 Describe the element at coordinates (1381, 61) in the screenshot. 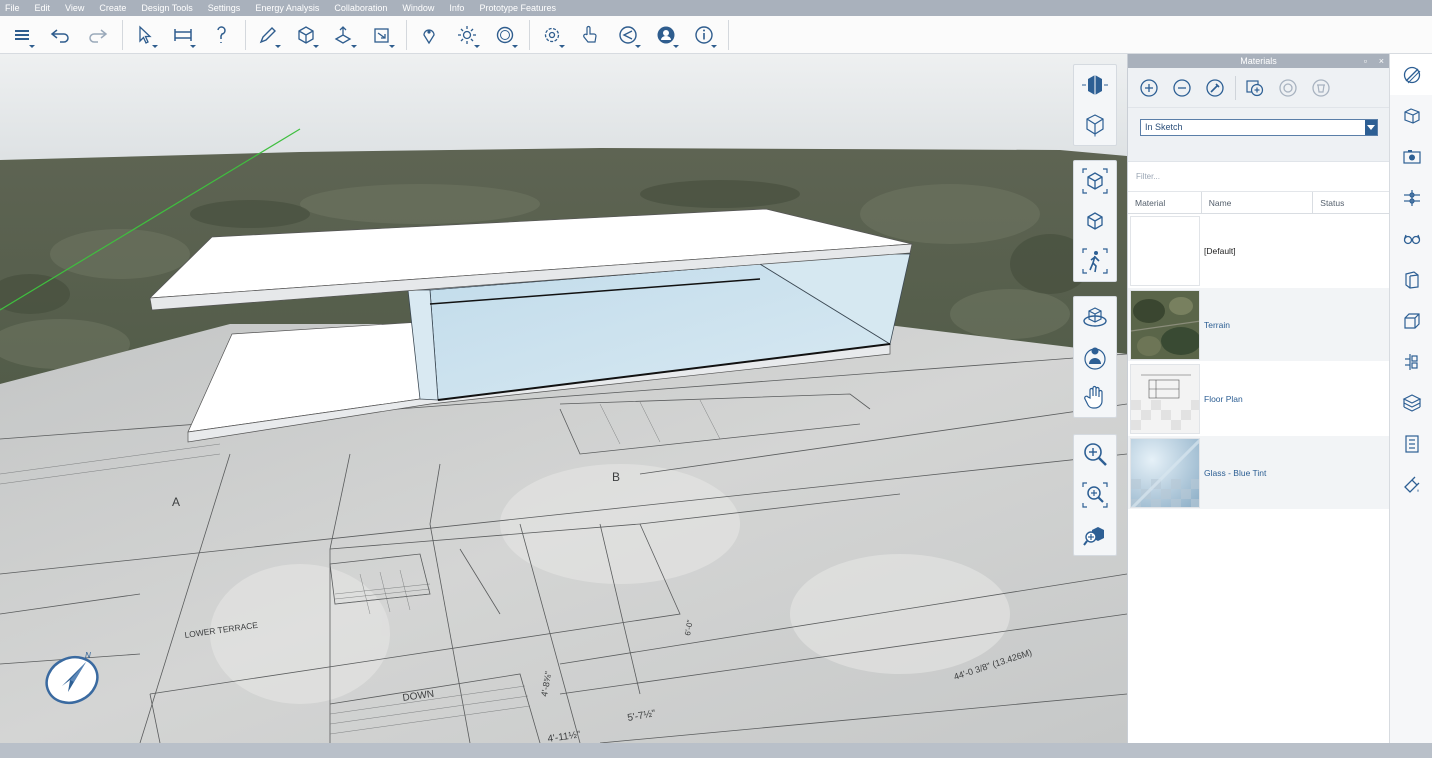

I see `panel-close-button: ×` at that location.